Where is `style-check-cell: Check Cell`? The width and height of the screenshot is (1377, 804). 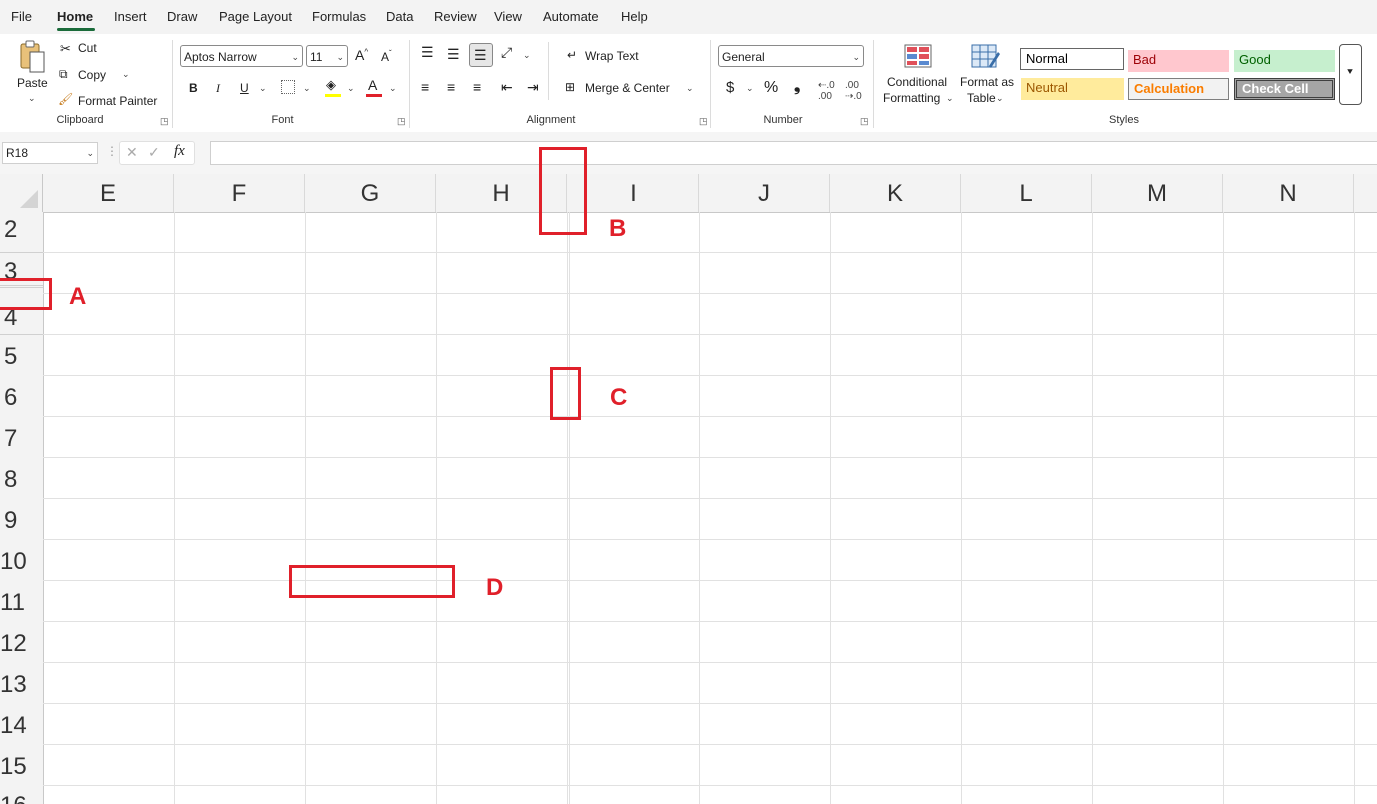
style-check-cell: Check Cell is located at coordinates (1284, 89).